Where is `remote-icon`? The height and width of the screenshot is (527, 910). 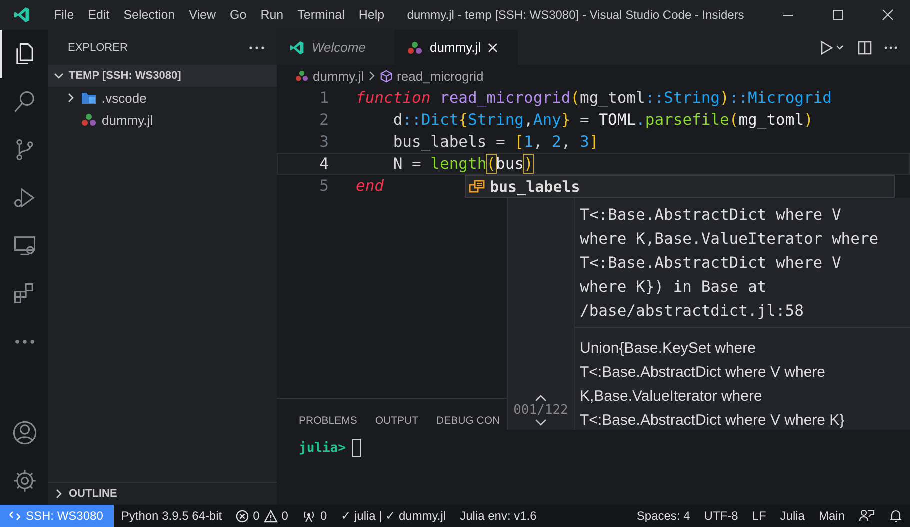
remote-icon is located at coordinates (15, 516).